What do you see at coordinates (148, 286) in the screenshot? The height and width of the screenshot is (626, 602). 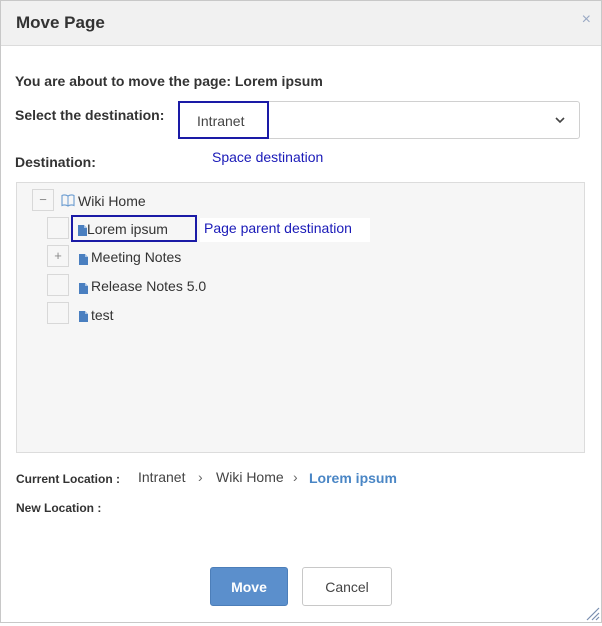 I see `tree-node-release-notes: Release Notes 5.0` at bounding box center [148, 286].